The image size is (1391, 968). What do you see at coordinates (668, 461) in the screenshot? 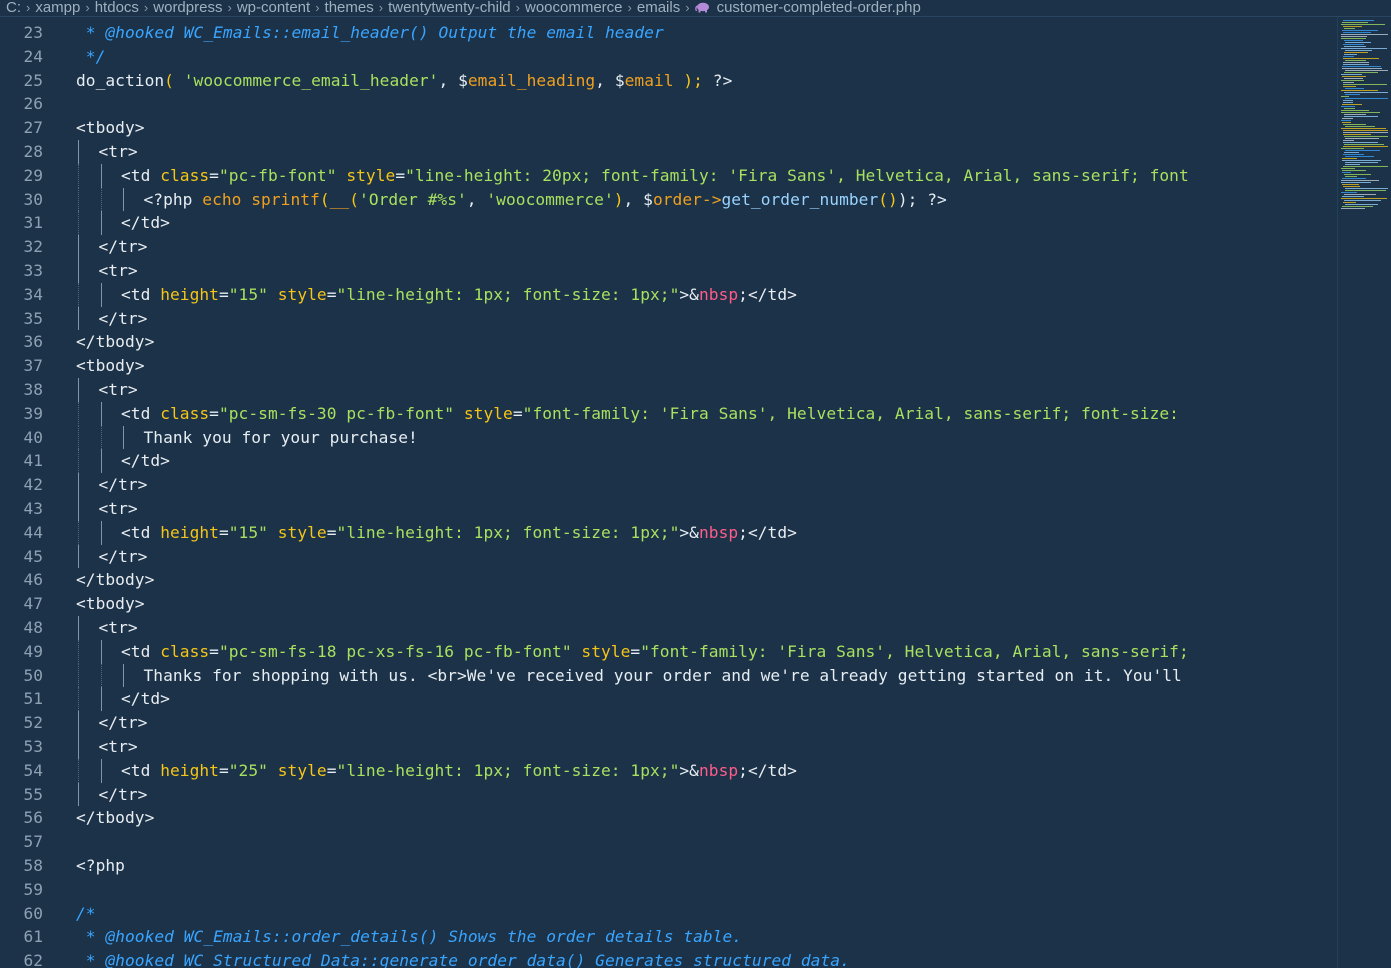
I see `code-line: 41 </td>` at bounding box center [668, 461].